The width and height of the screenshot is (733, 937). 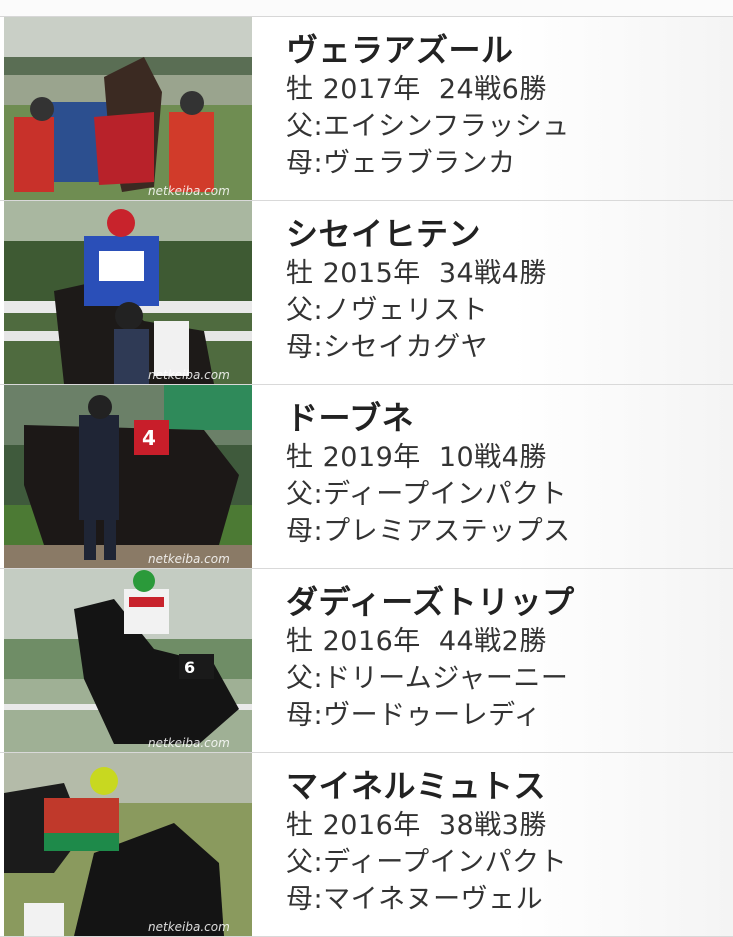 I want to click on horse-photo: 4 netkeiba.com, so click(x=128, y=476).